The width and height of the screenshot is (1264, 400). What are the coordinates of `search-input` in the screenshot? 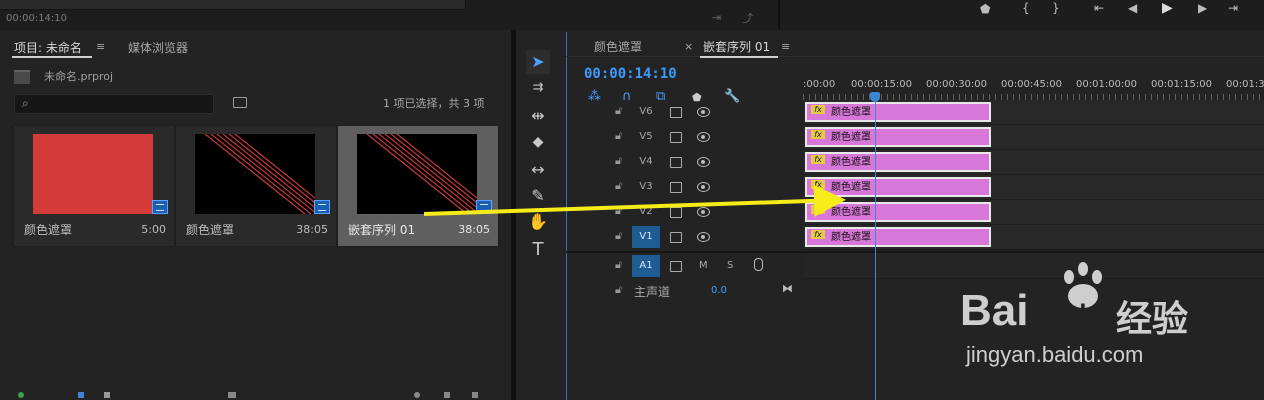 It's located at (114, 104).